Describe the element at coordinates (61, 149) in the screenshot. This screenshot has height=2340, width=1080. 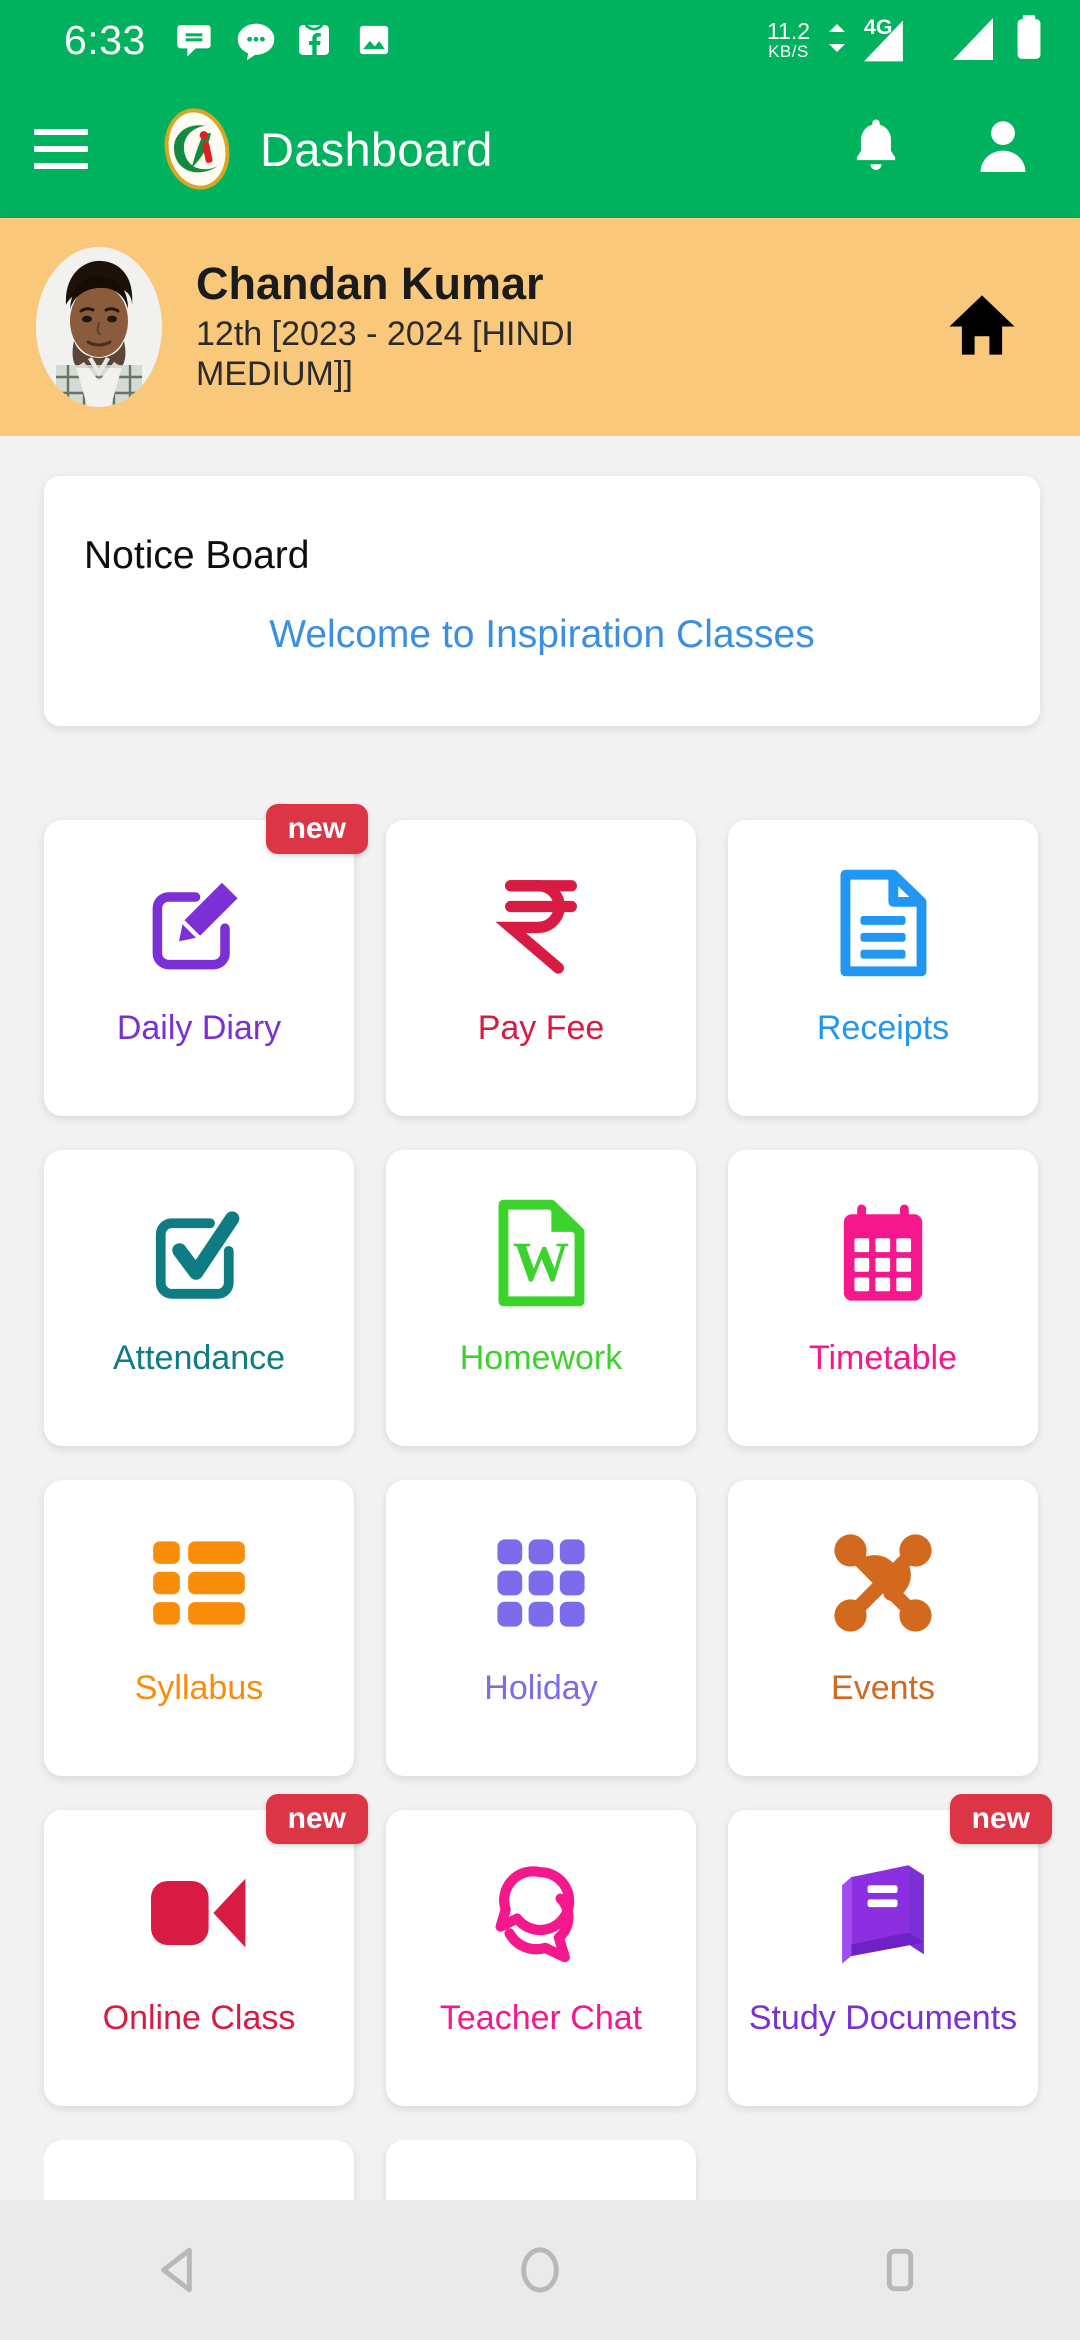
I see `hamburger-menu-icon` at that location.